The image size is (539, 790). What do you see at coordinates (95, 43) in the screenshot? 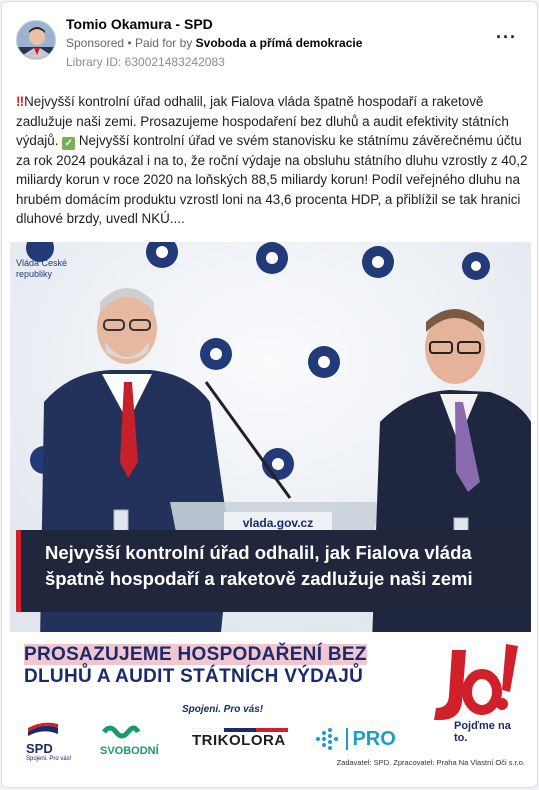
I see `sponsored-label: Sponsored` at bounding box center [95, 43].